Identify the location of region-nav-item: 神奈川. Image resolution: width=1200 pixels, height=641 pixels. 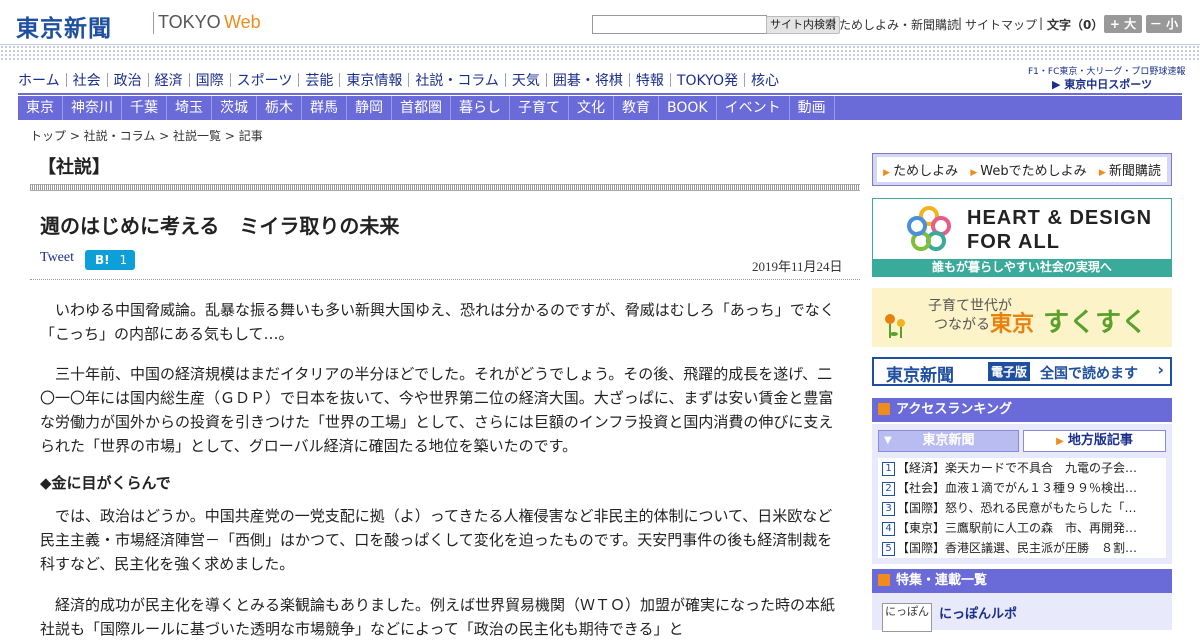
(92, 108).